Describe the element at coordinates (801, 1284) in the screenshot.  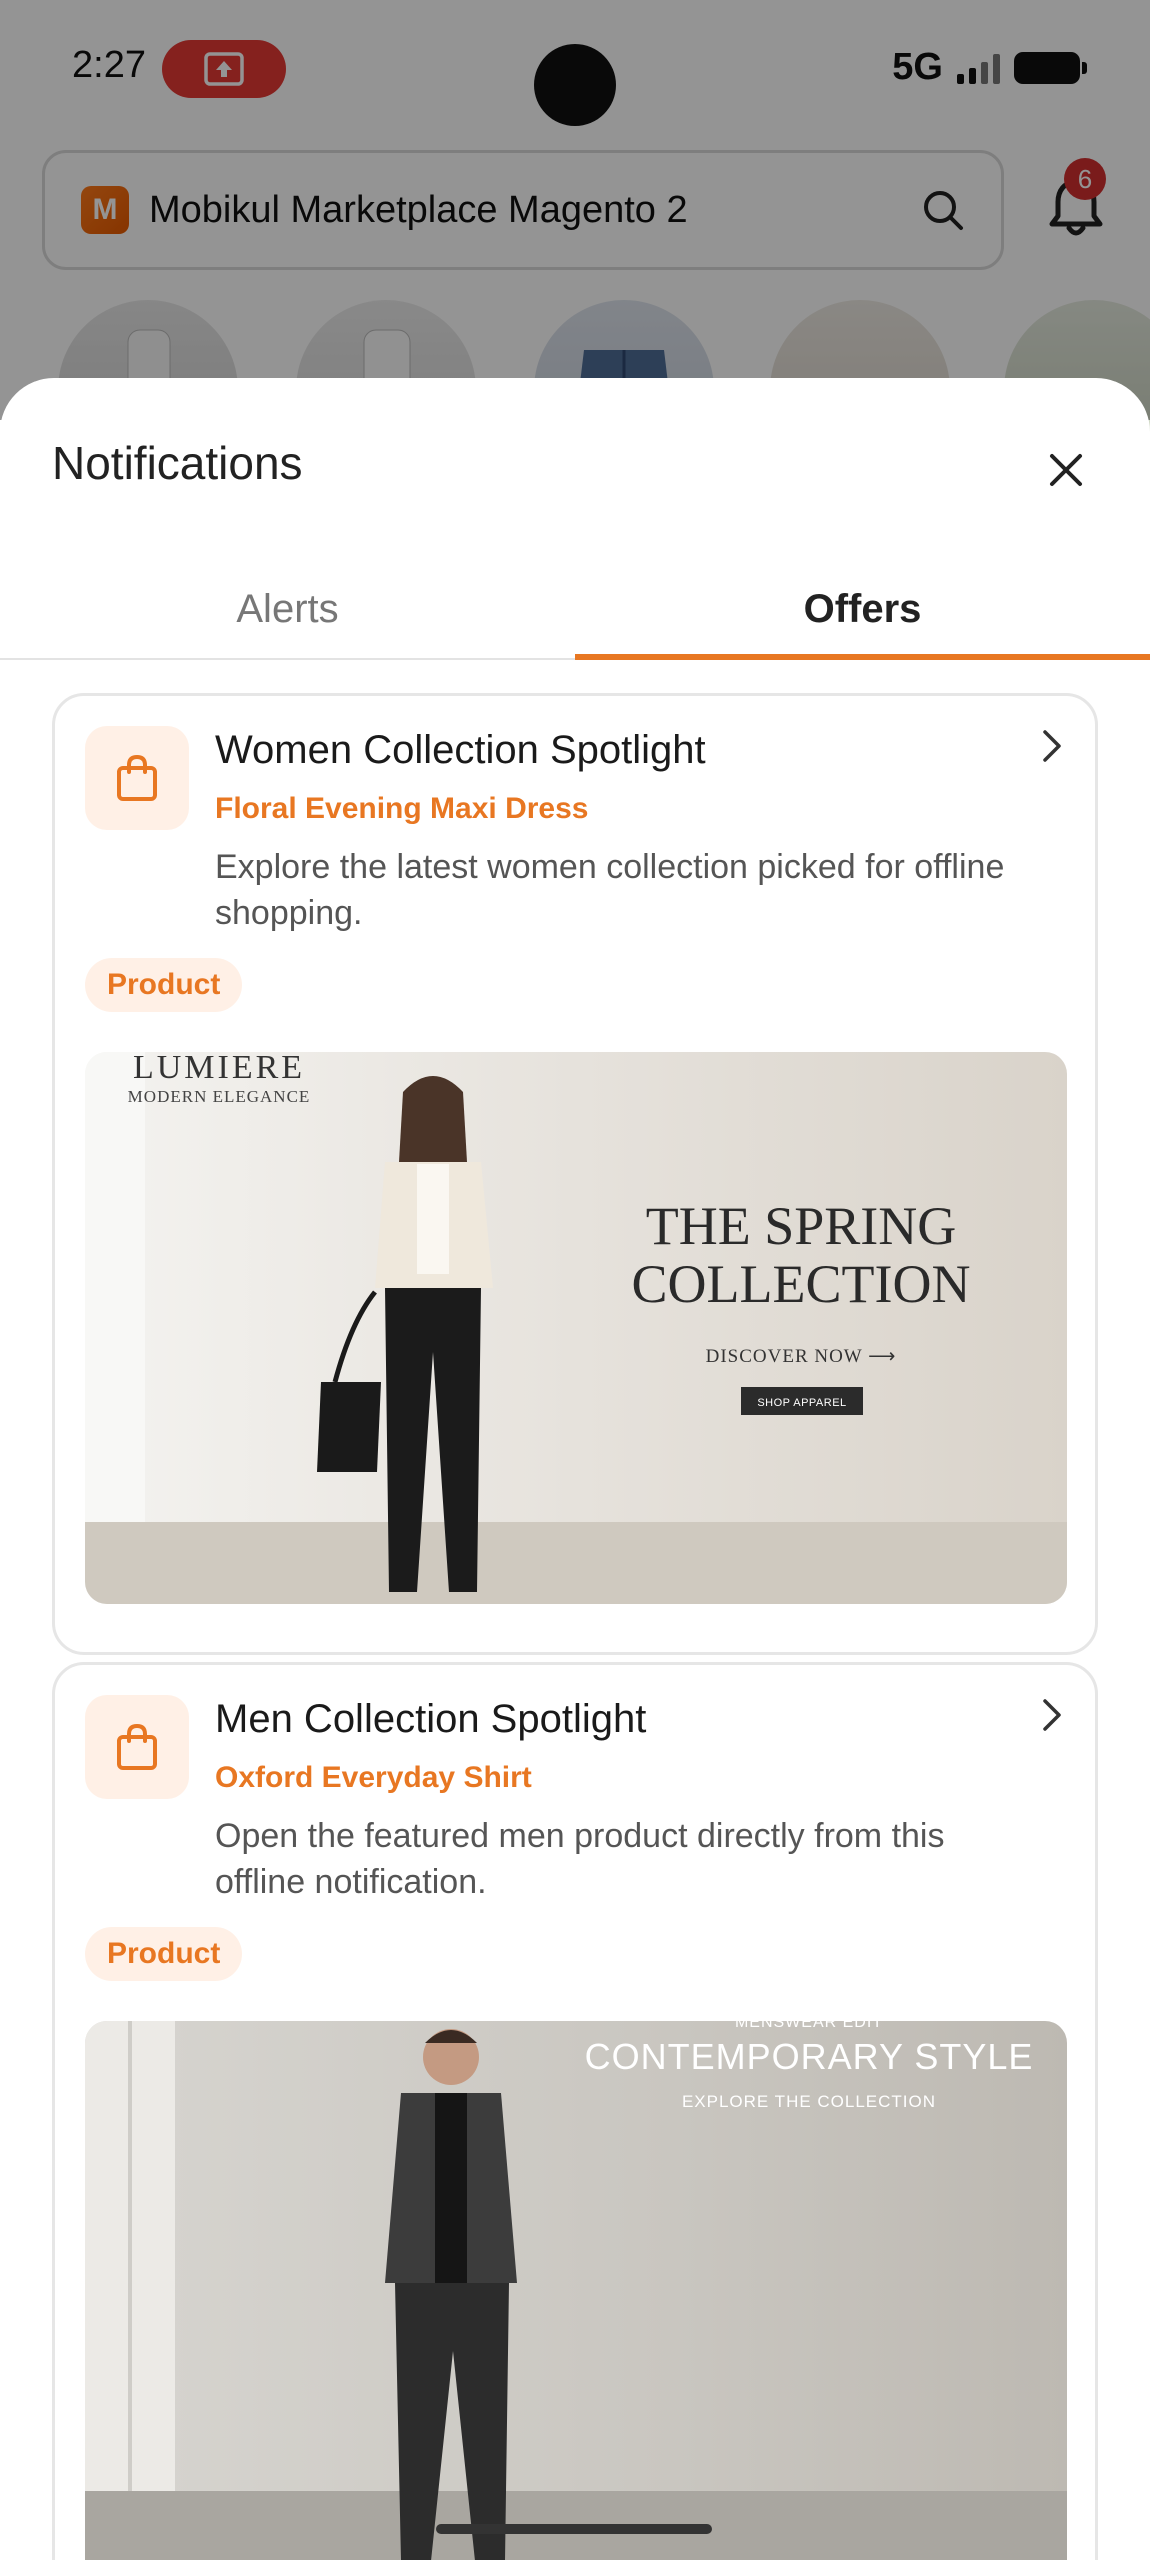
I see `banner-headline-line2: COLLECTION` at that location.